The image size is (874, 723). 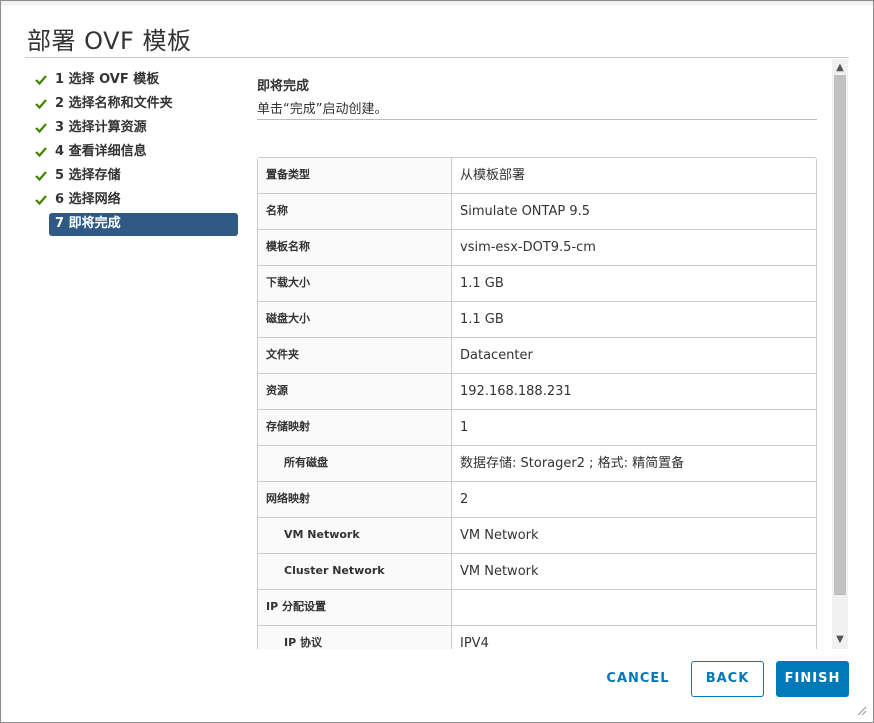 I want to click on row-value: Simulate ONTAP 9.5, so click(x=525, y=211).